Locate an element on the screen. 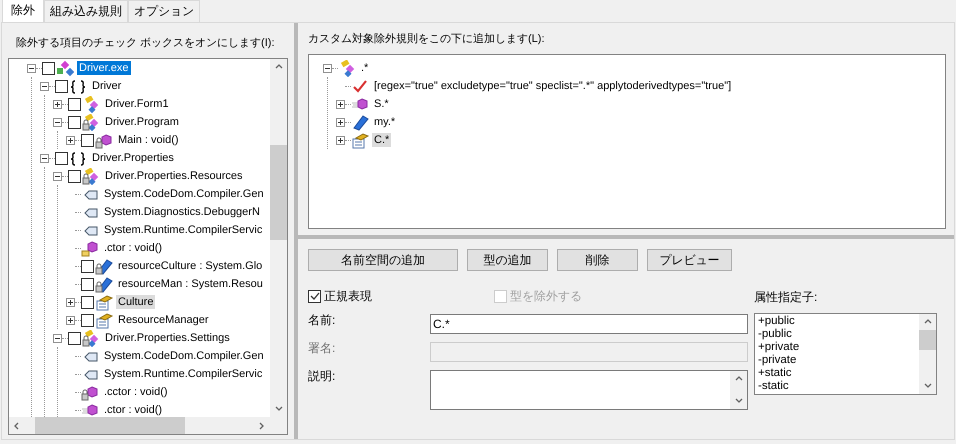 The height and width of the screenshot is (444, 956). tree-item: .* is located at coordinates (364, 68).